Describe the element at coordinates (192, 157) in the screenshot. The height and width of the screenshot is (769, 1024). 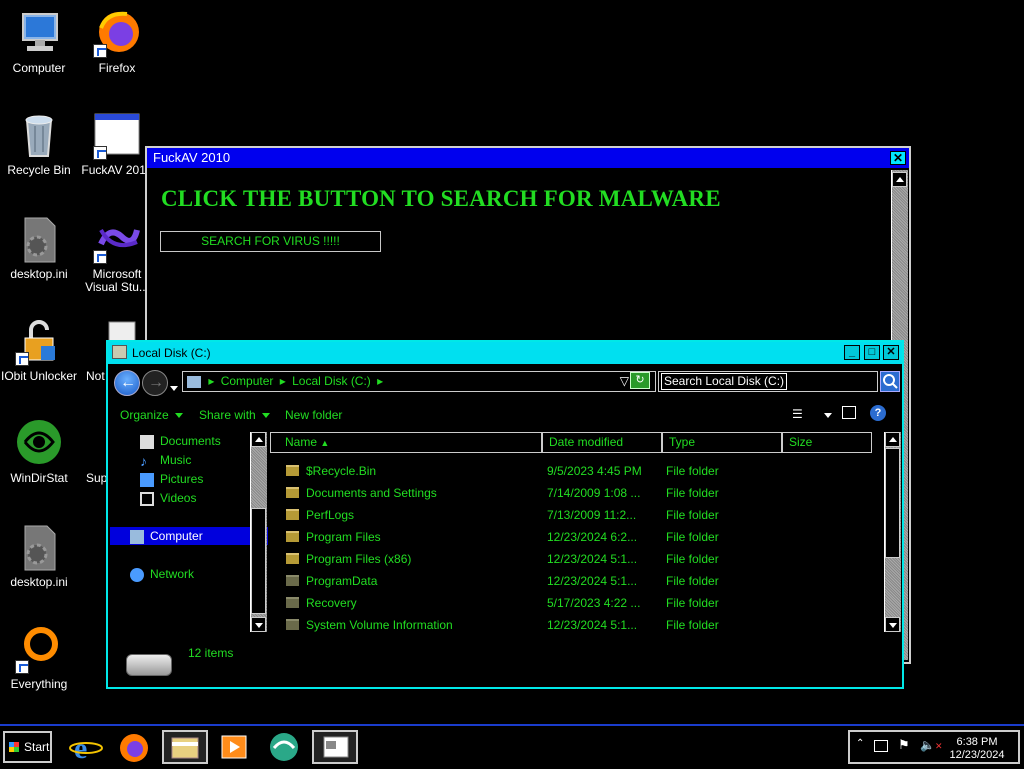
I see `window-title: FuckAV 2010` at that location.